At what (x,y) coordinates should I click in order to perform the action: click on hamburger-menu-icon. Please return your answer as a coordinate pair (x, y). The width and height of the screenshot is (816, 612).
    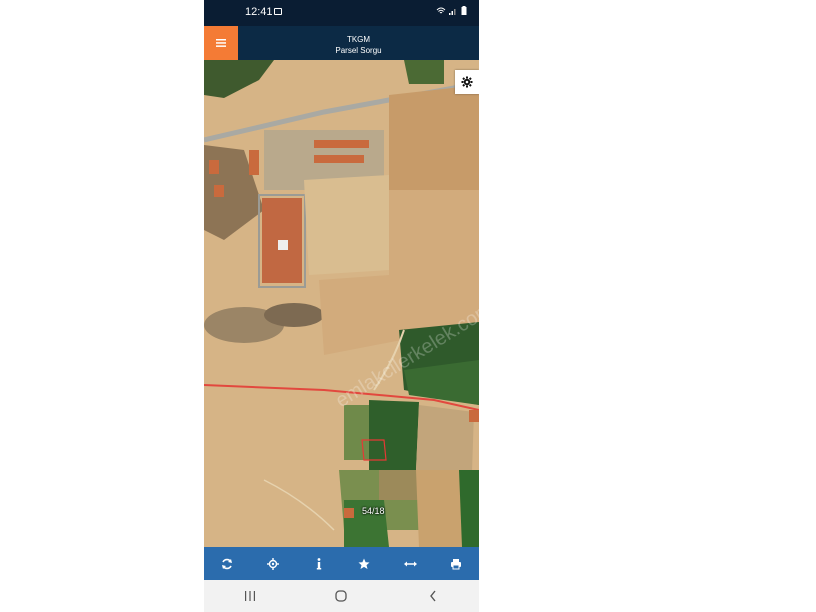
    Looking at the image, I should click on (221, 43).